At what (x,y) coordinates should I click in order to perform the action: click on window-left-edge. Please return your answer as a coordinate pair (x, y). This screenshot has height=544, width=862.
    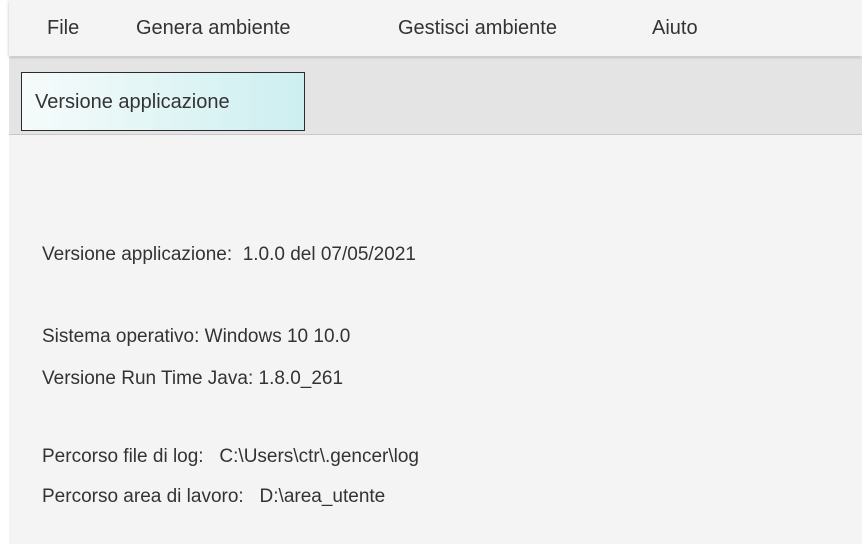
    Looking at the image, I should click on (4, 272).